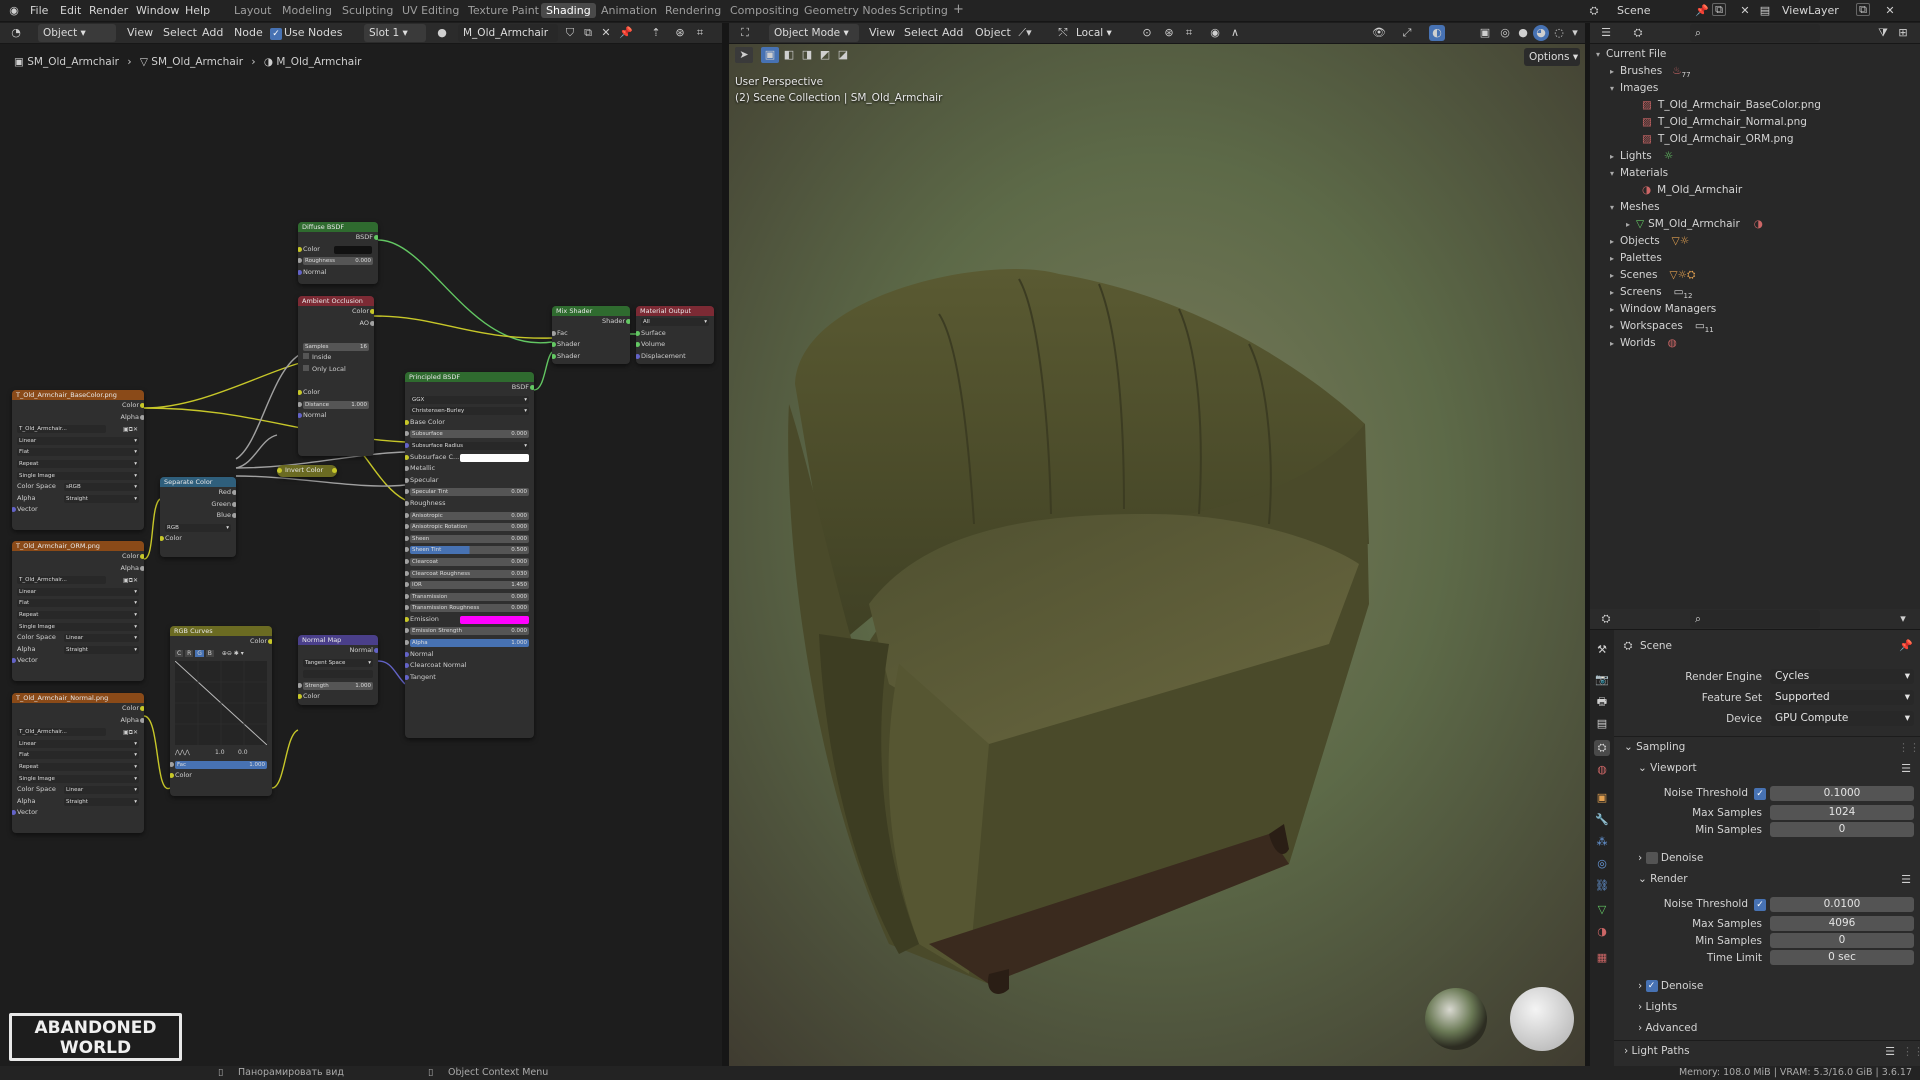  Describe the element at coordinates (395, 33) in the screenshot. I see `slot-dropdown: Slot 1 ▾` at that location.